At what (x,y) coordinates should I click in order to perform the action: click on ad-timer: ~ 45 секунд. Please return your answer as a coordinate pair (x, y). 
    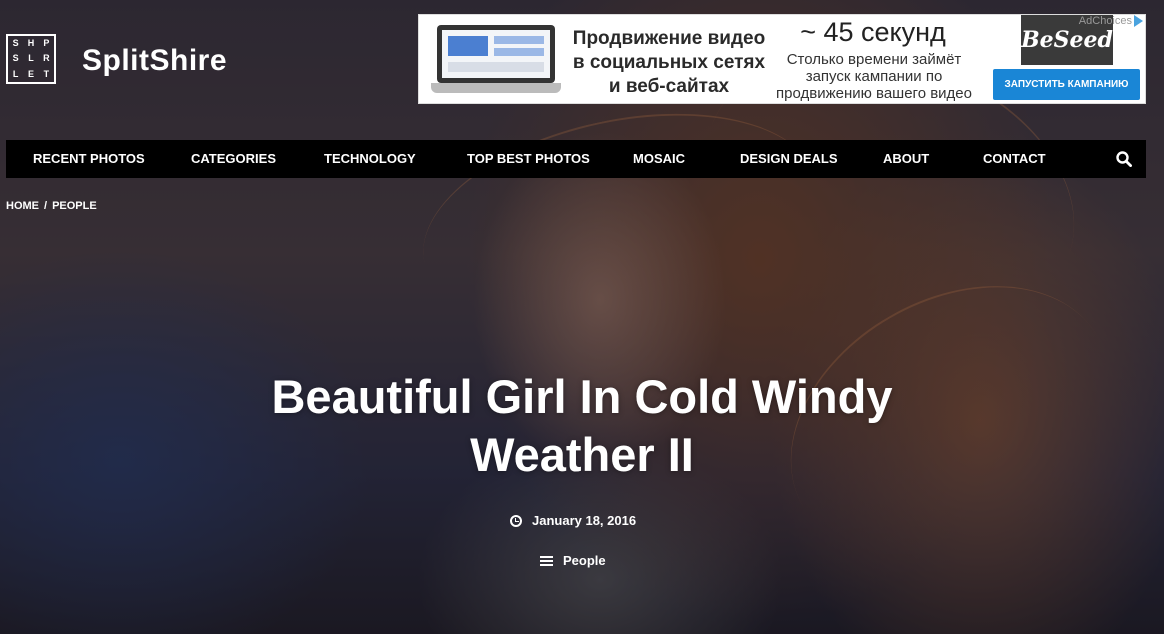
    Looking at the image, I should click on (873, 32).